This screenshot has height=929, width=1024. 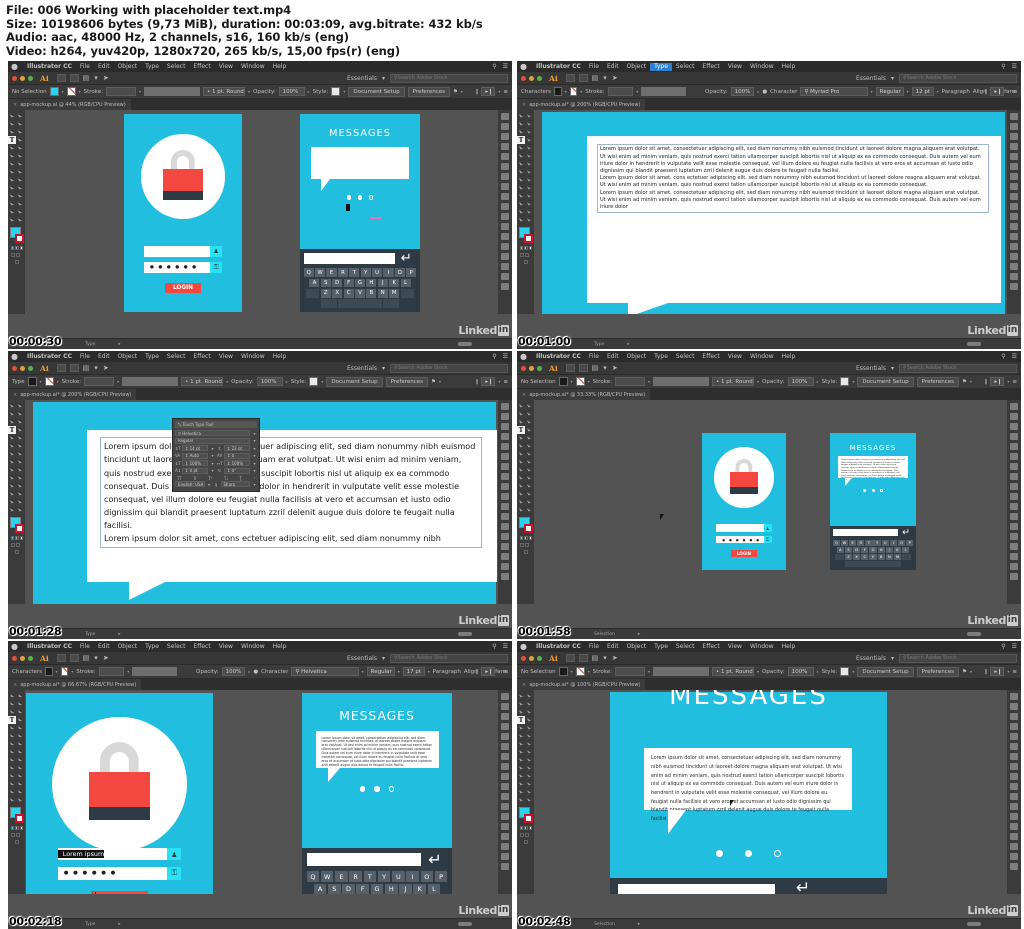 I want to click on key-B: B, so click(x=371, y=293).